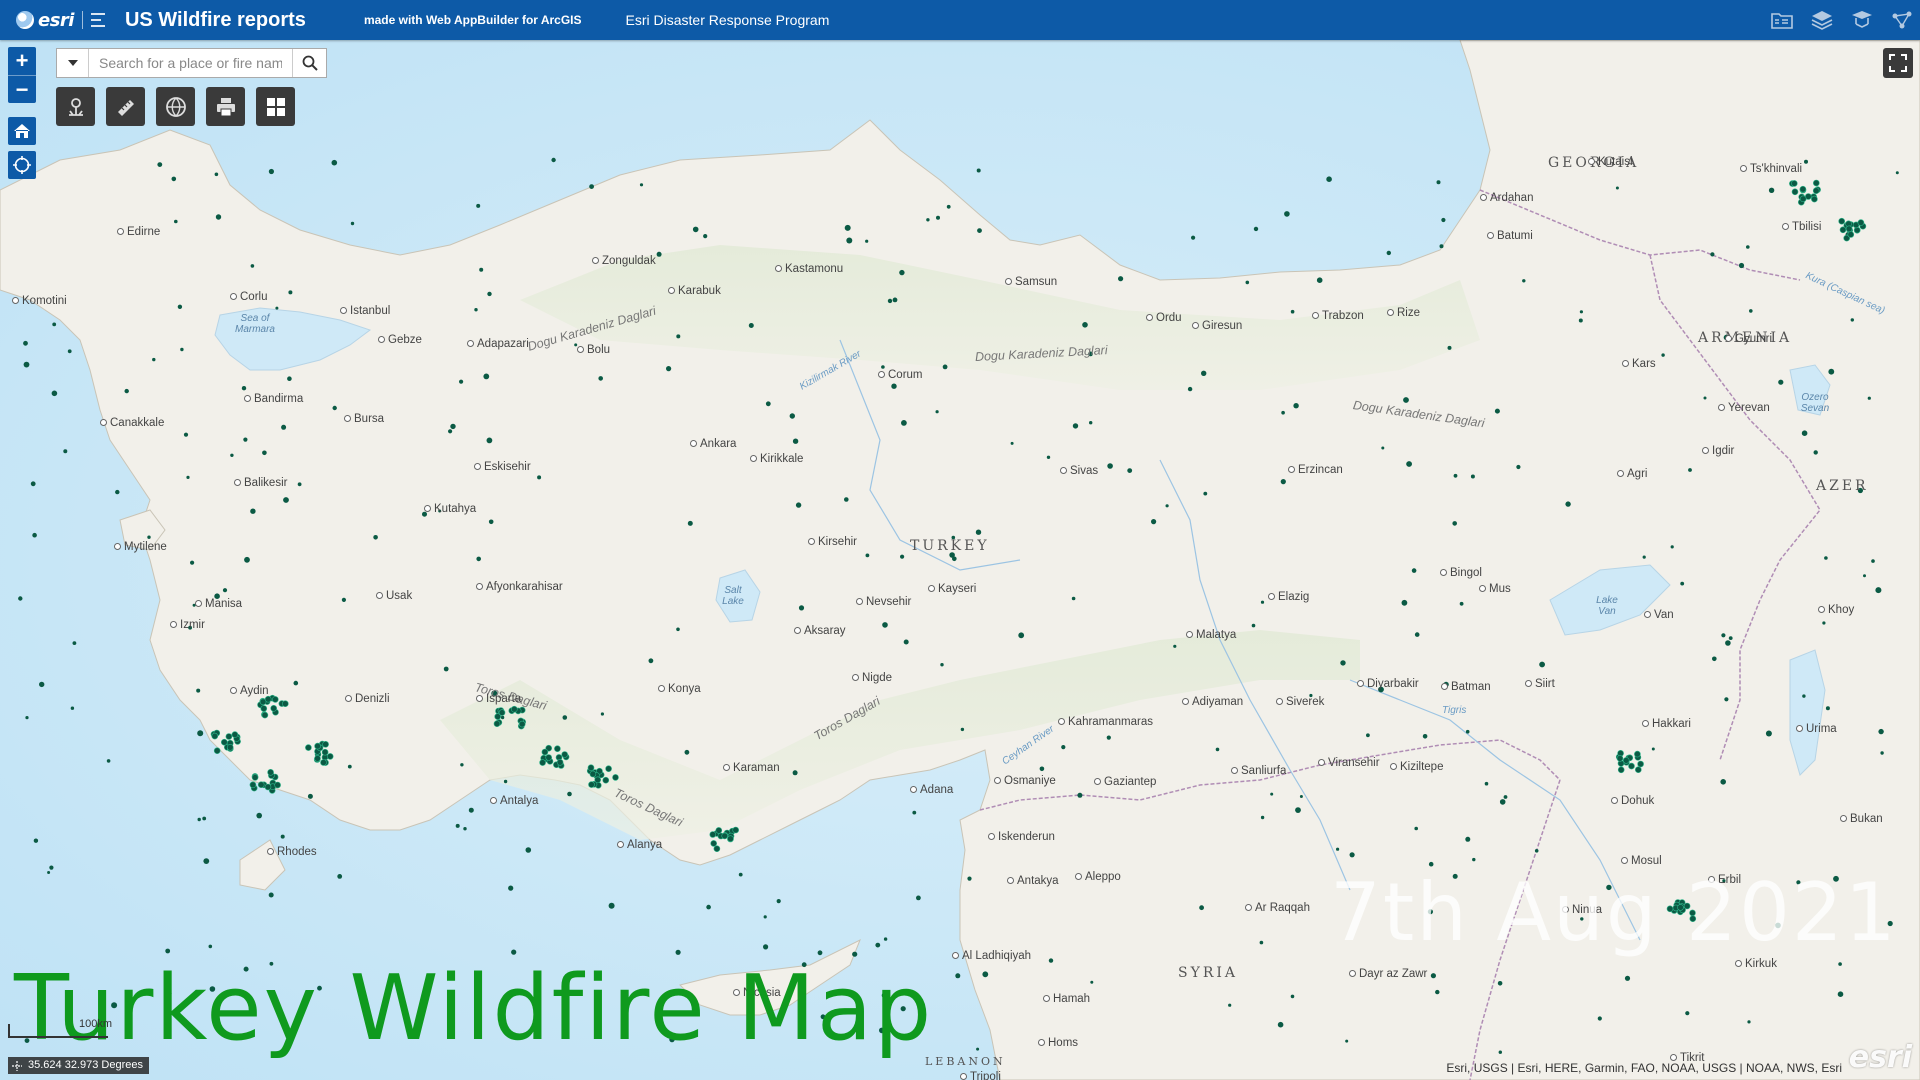  Describe the element at coordinates (728, 20) in the screenshot. I see `esri-disaster-response-link: Esri Disaster Response Program` at that location.